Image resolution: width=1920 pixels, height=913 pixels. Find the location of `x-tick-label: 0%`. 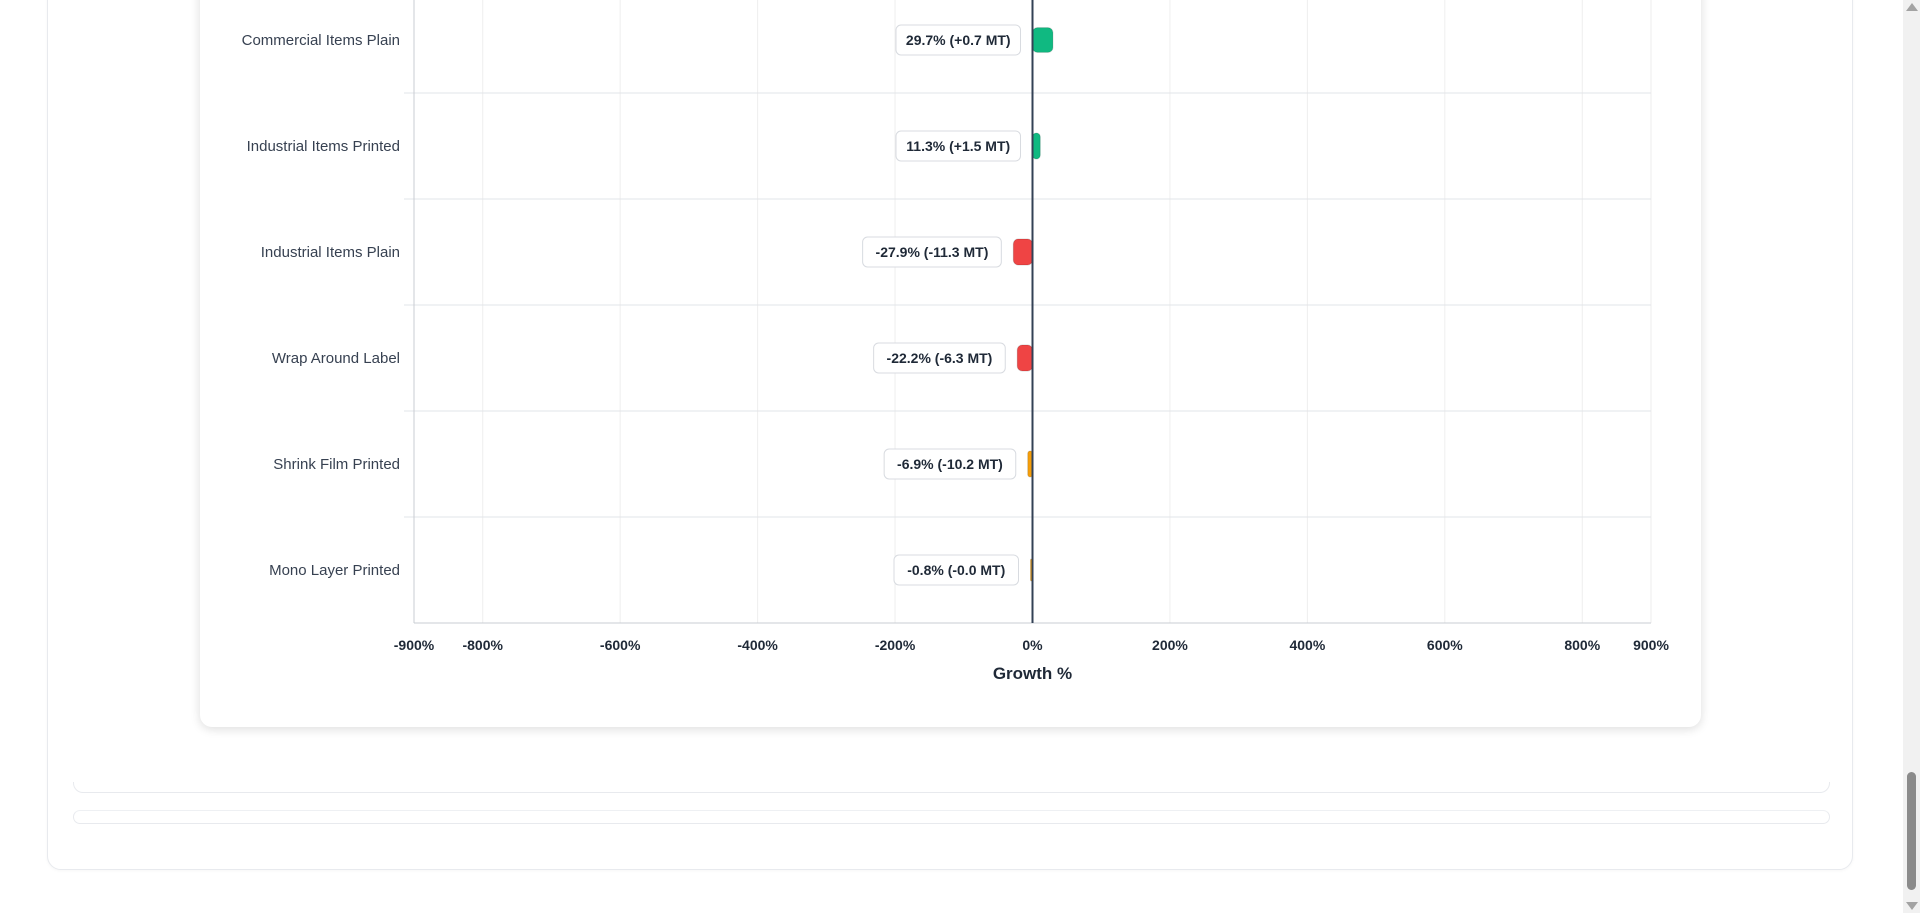

x-tick-label: 0% is located at coordinates (1032, 645).